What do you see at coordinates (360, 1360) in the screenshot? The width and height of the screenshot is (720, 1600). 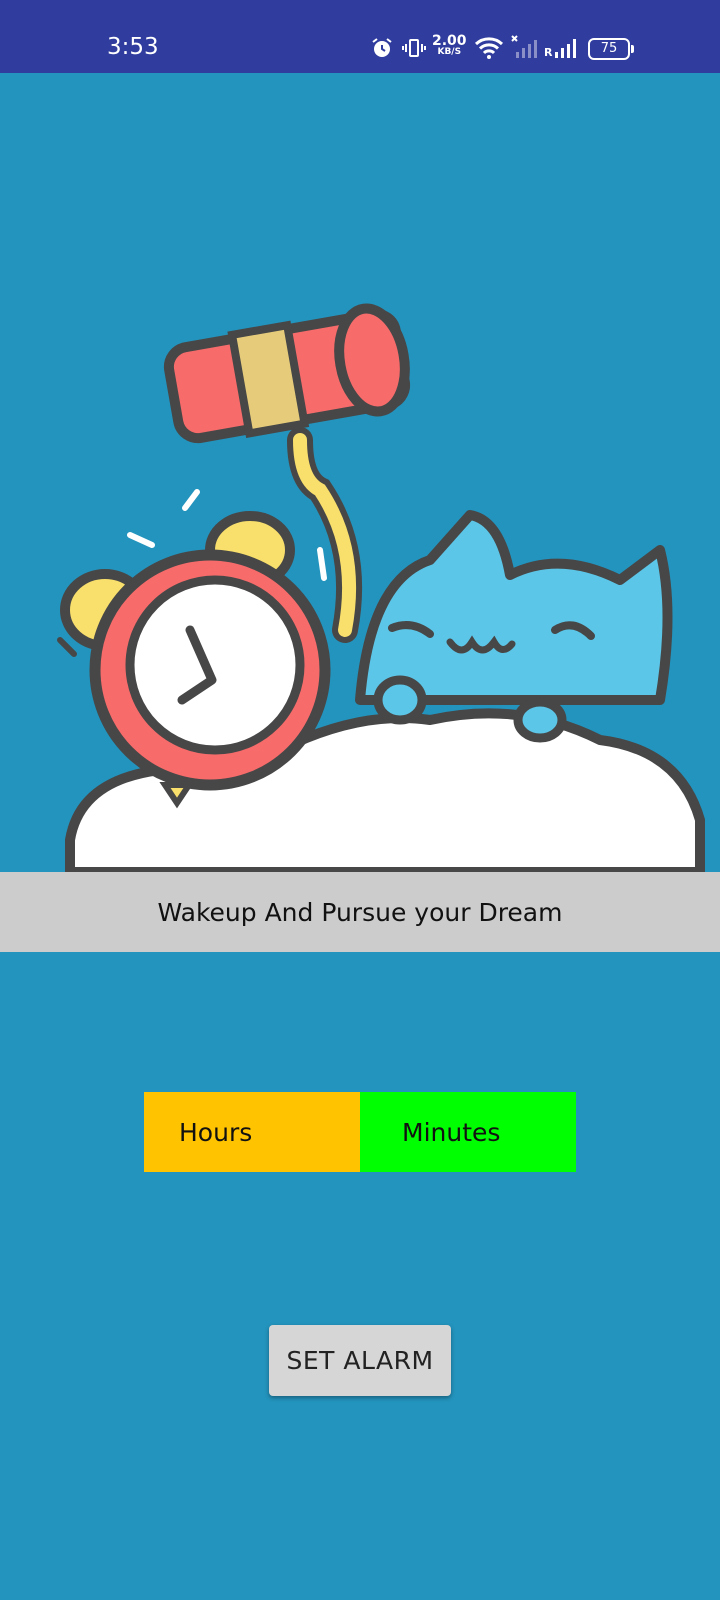 I see `set-alarm-button: SET ALARM` at bounding box center [360, 1360].